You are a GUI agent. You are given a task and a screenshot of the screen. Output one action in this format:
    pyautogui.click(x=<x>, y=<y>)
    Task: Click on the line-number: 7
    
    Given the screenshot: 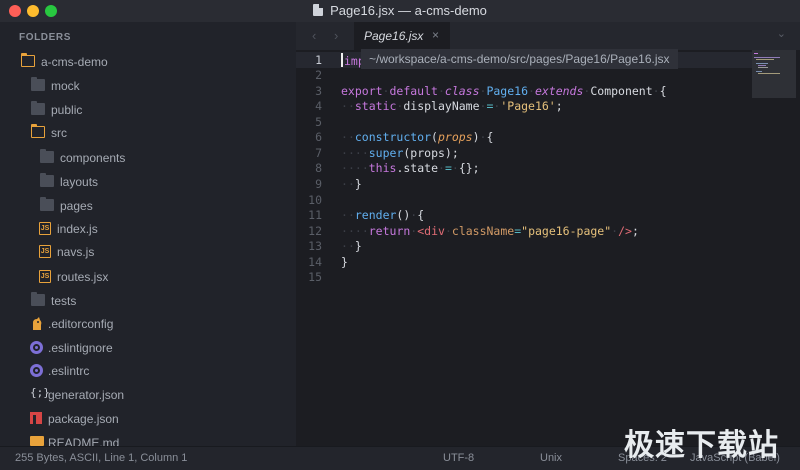 What is the action you would take?
    pyautogui.click(x=318, y=153)
    